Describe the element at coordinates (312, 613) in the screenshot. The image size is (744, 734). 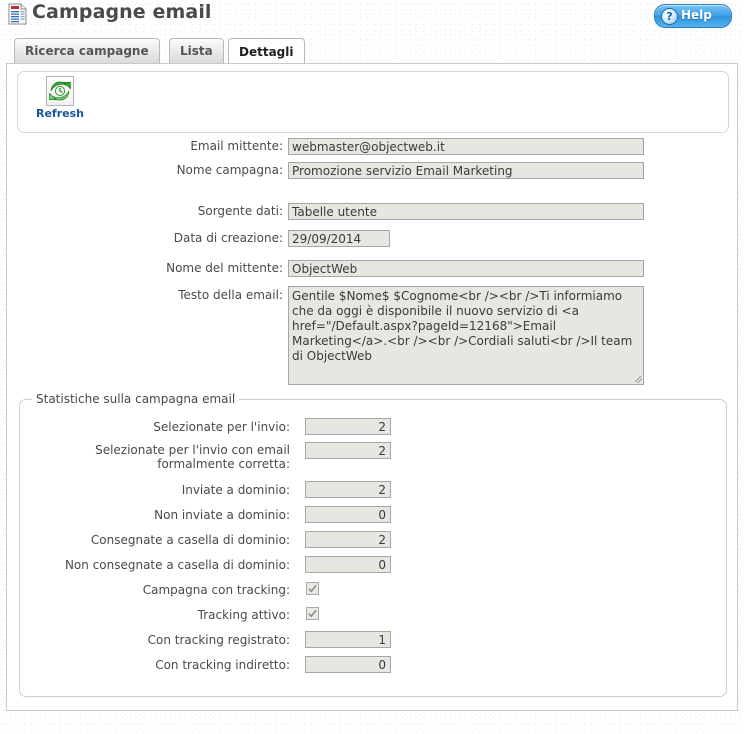
I see `checkbox-tracking-attivo` at that location.